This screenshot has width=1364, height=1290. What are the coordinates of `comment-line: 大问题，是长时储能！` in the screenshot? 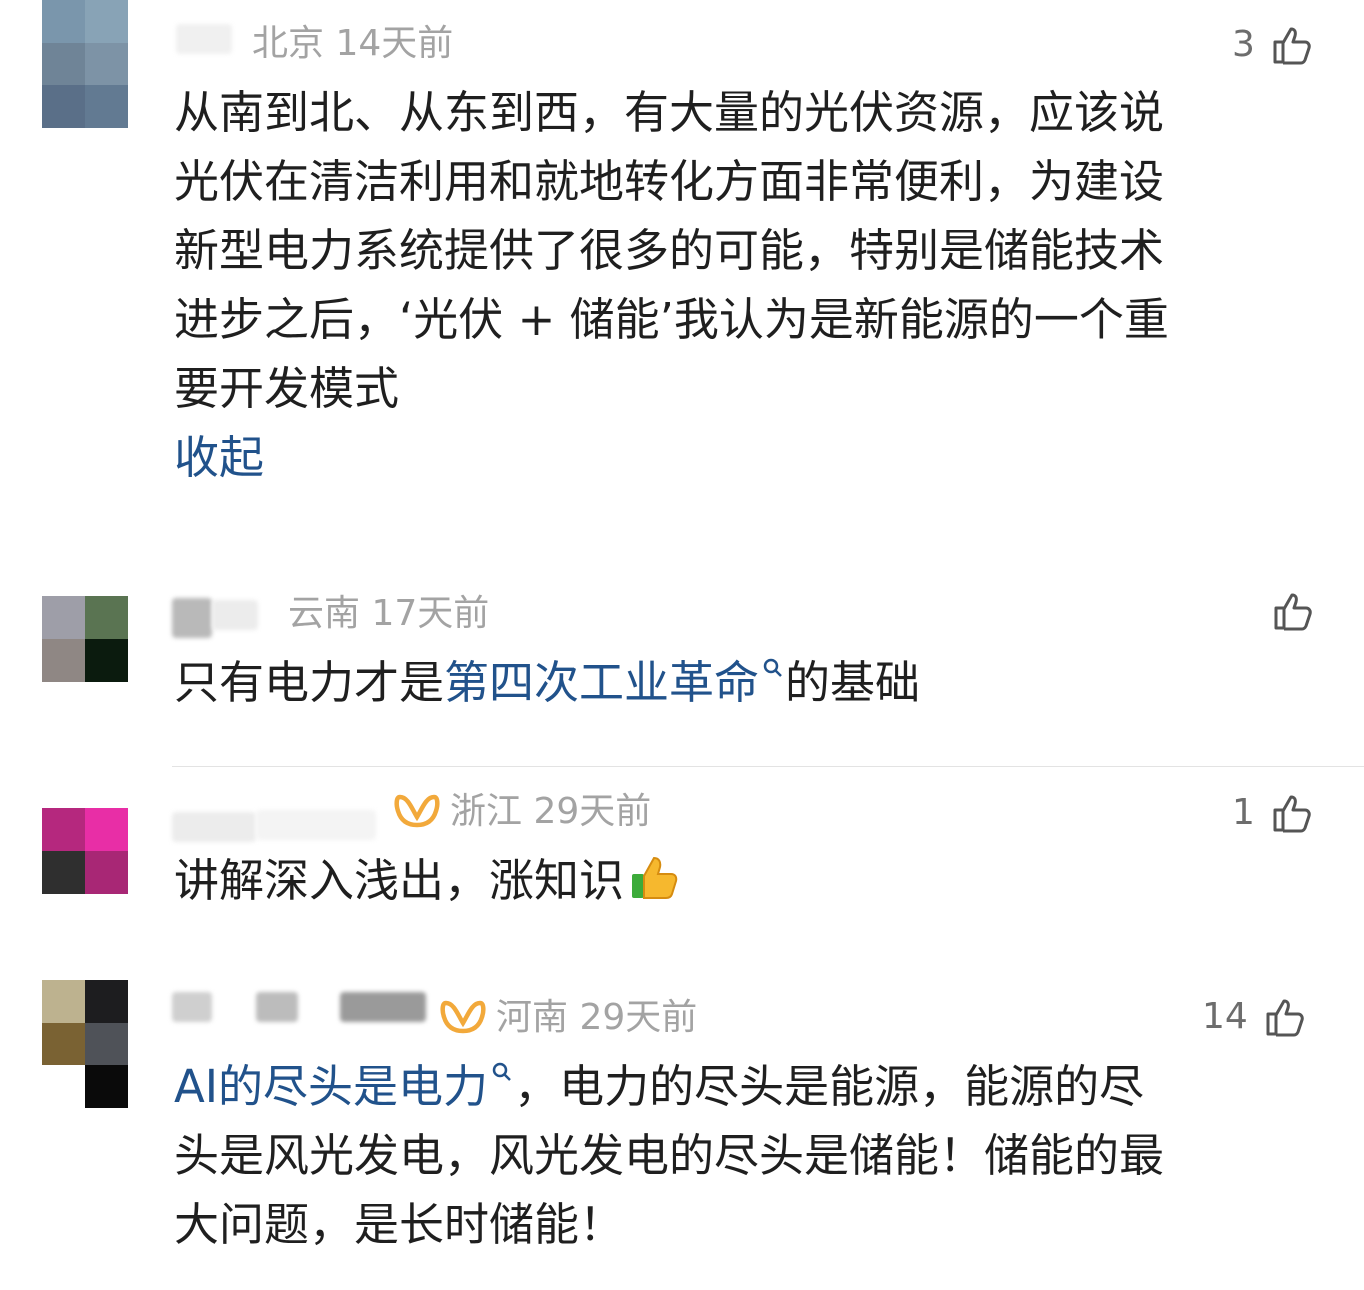 It's located at (399, 1224).